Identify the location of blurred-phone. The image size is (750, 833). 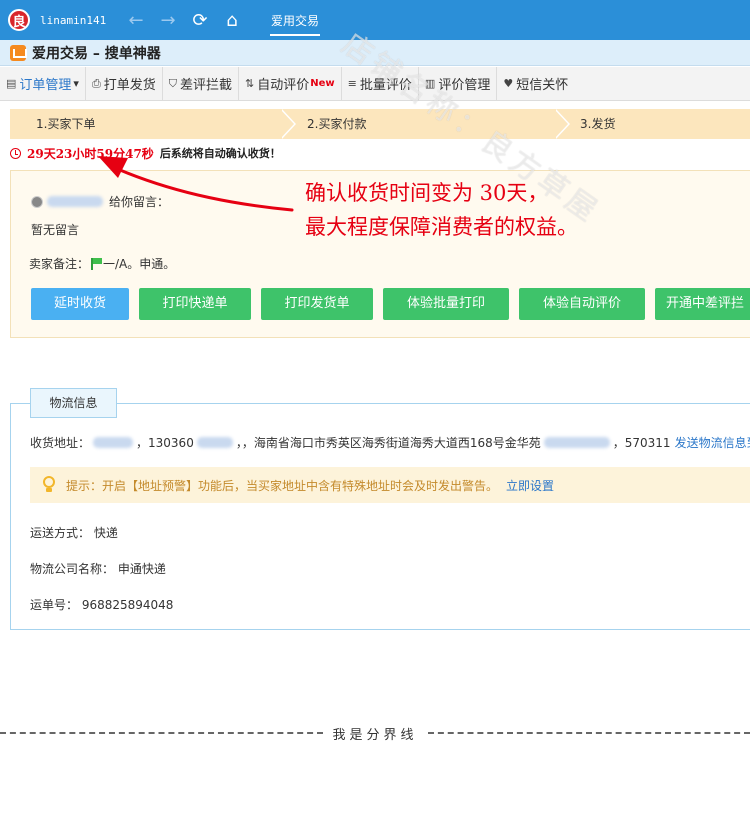
(214, 442).